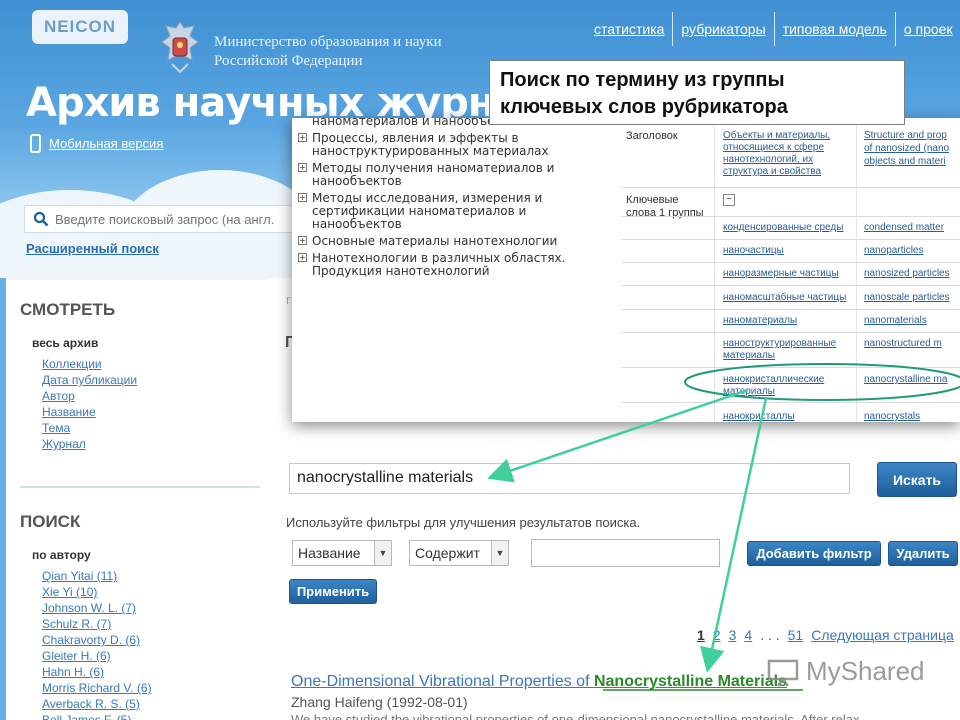  Describe the element at coordinates (904, 228) in the screenshot. I see `keyword-en: condensed matter` at that location.